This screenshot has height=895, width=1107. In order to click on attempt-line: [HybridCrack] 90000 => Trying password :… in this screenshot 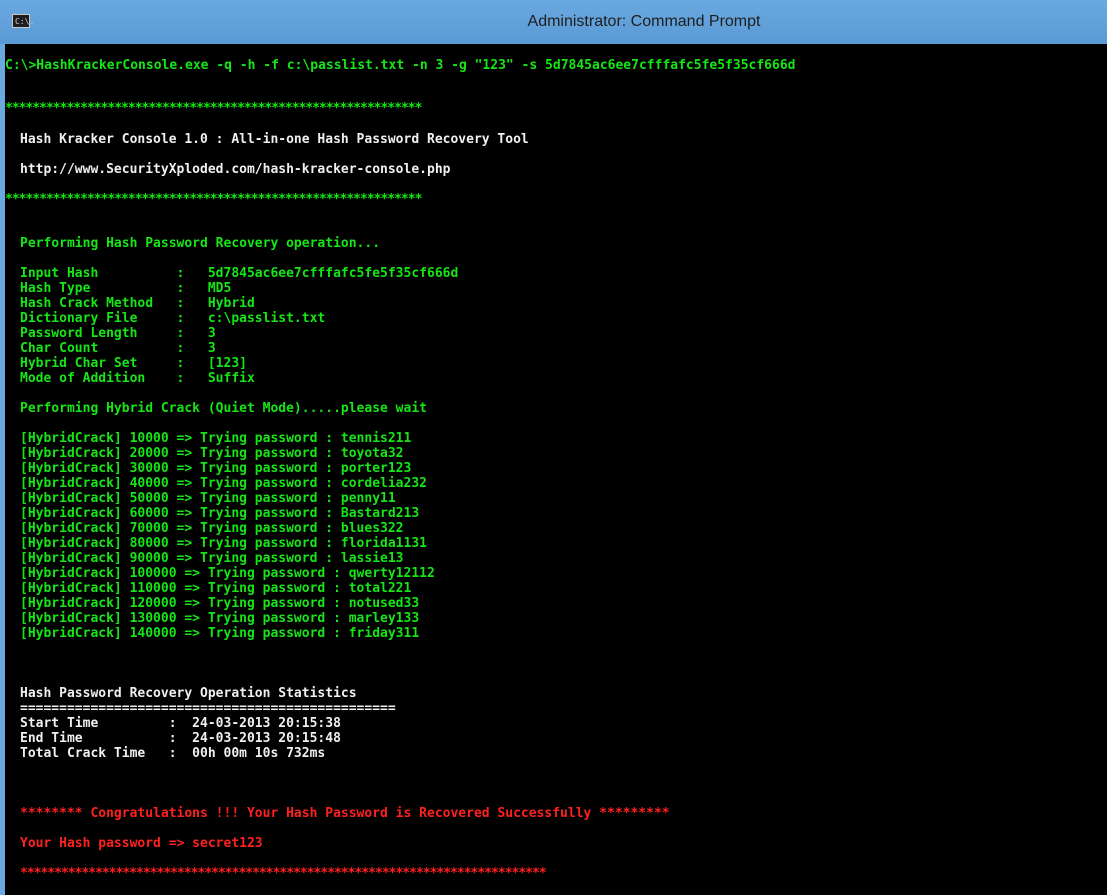, I will do `click(212, 558)`.